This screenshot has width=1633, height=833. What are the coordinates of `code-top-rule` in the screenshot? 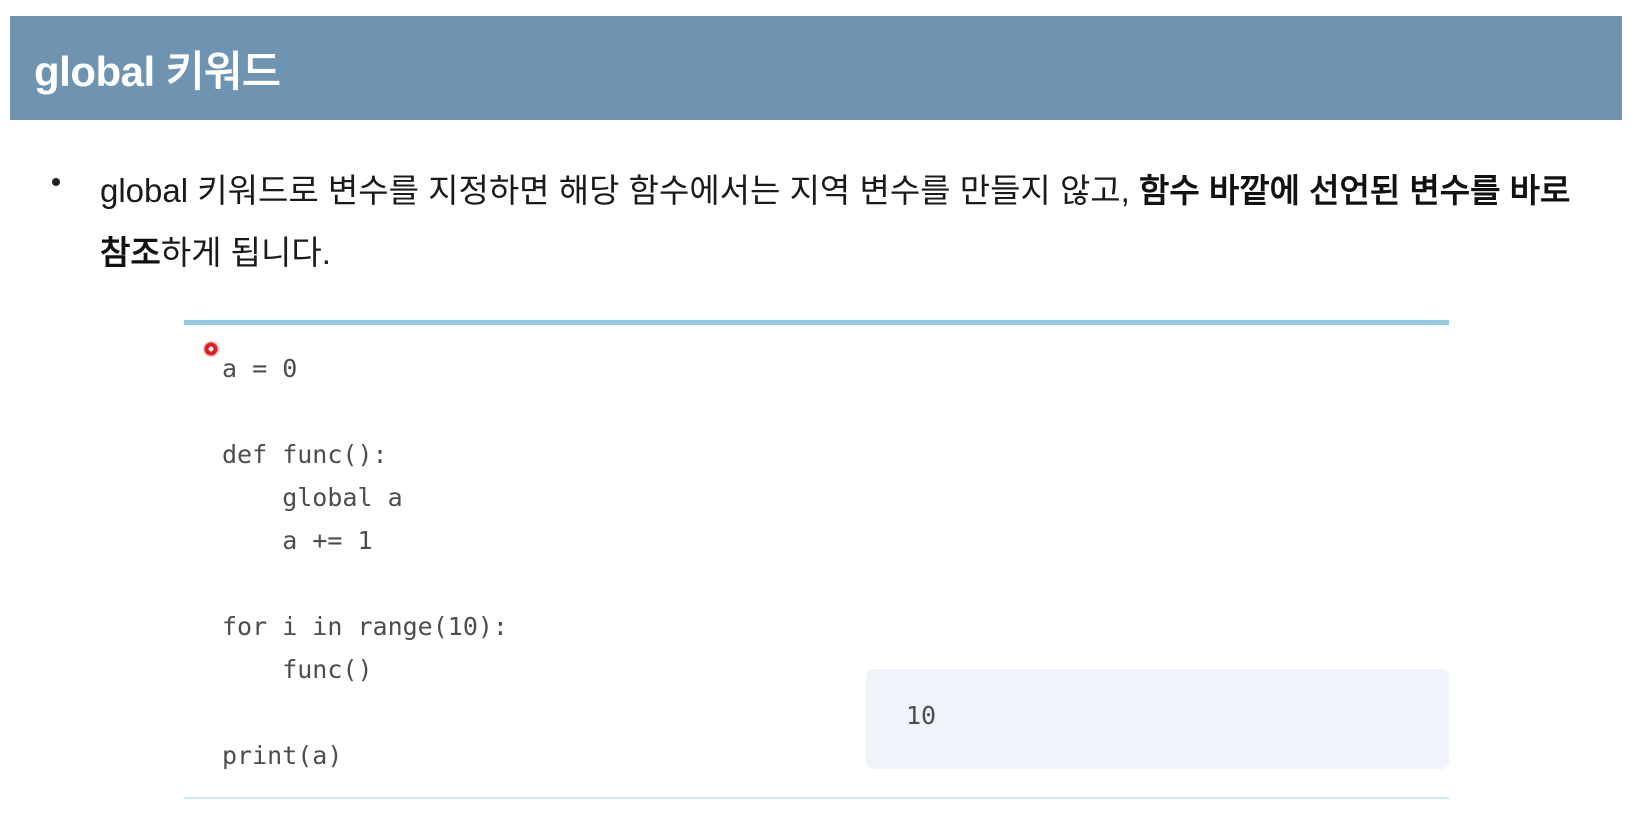 It's located at (816, 322).